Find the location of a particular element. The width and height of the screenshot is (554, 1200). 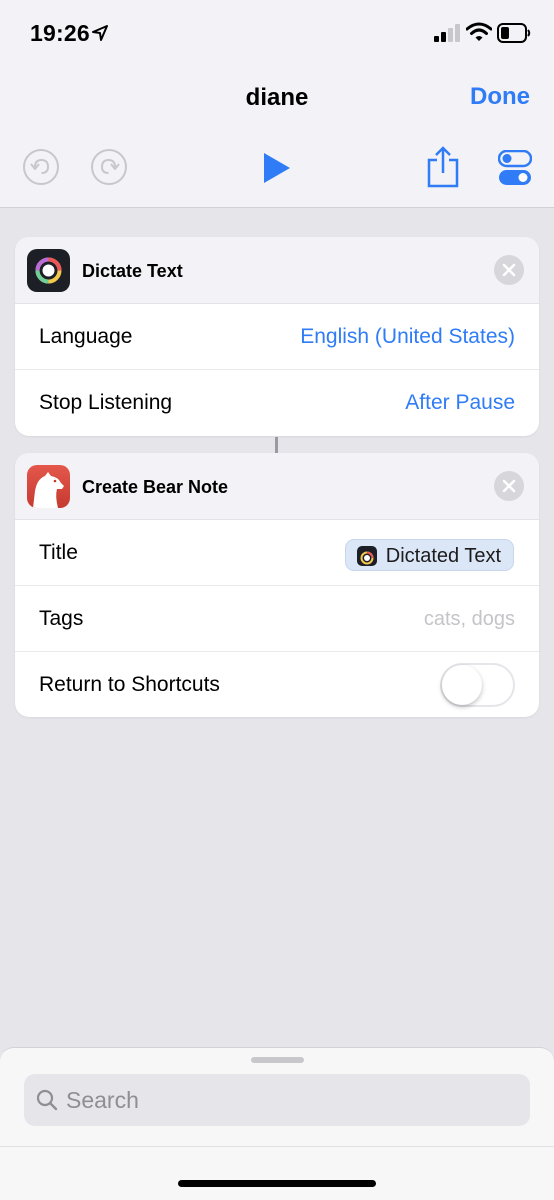

action-title: Create Bear Note is located at coordinates (155, 487).